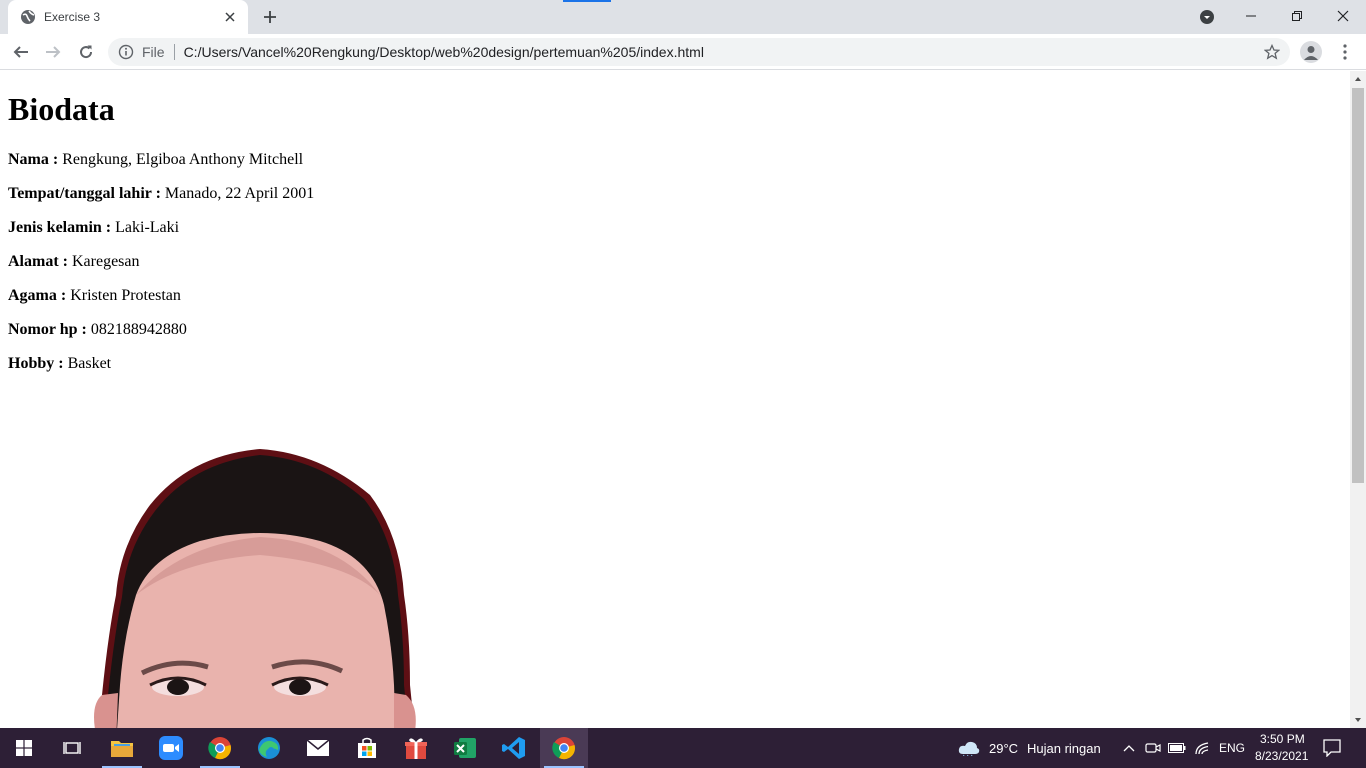 The height and width of the screenshot is (768, 1366). What do you see at coordinates (514, 748) in the screenshot?
I see `vscode-icon` at bounding box center [514, 748].